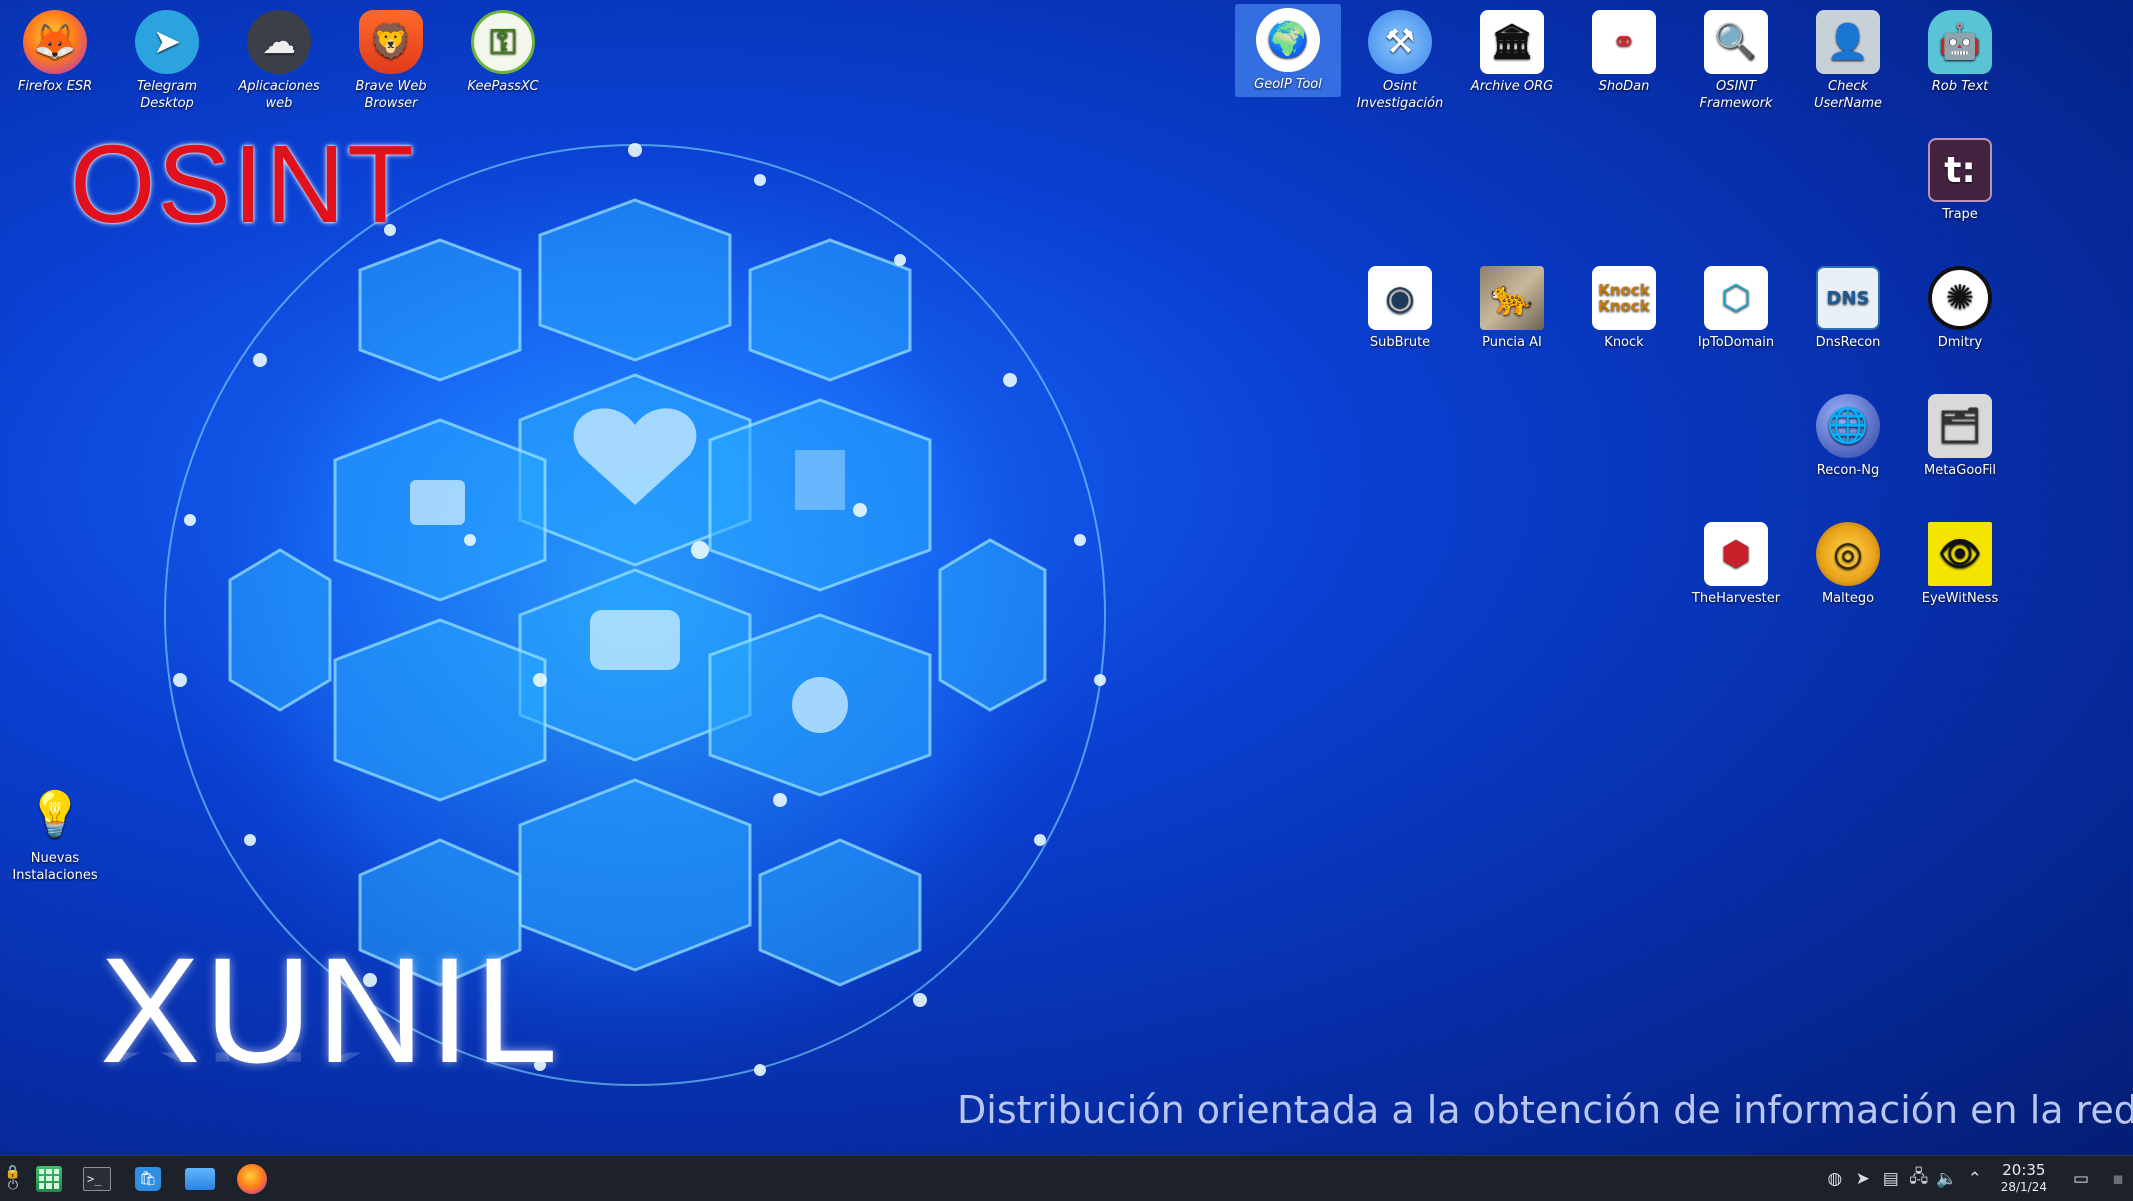 The image size is (2133, 1201). What do you see at coordinates (1848, 426) in the screenshot?
I see `recon-globe-icon: 🌐` at bounding box center [1848, 426].